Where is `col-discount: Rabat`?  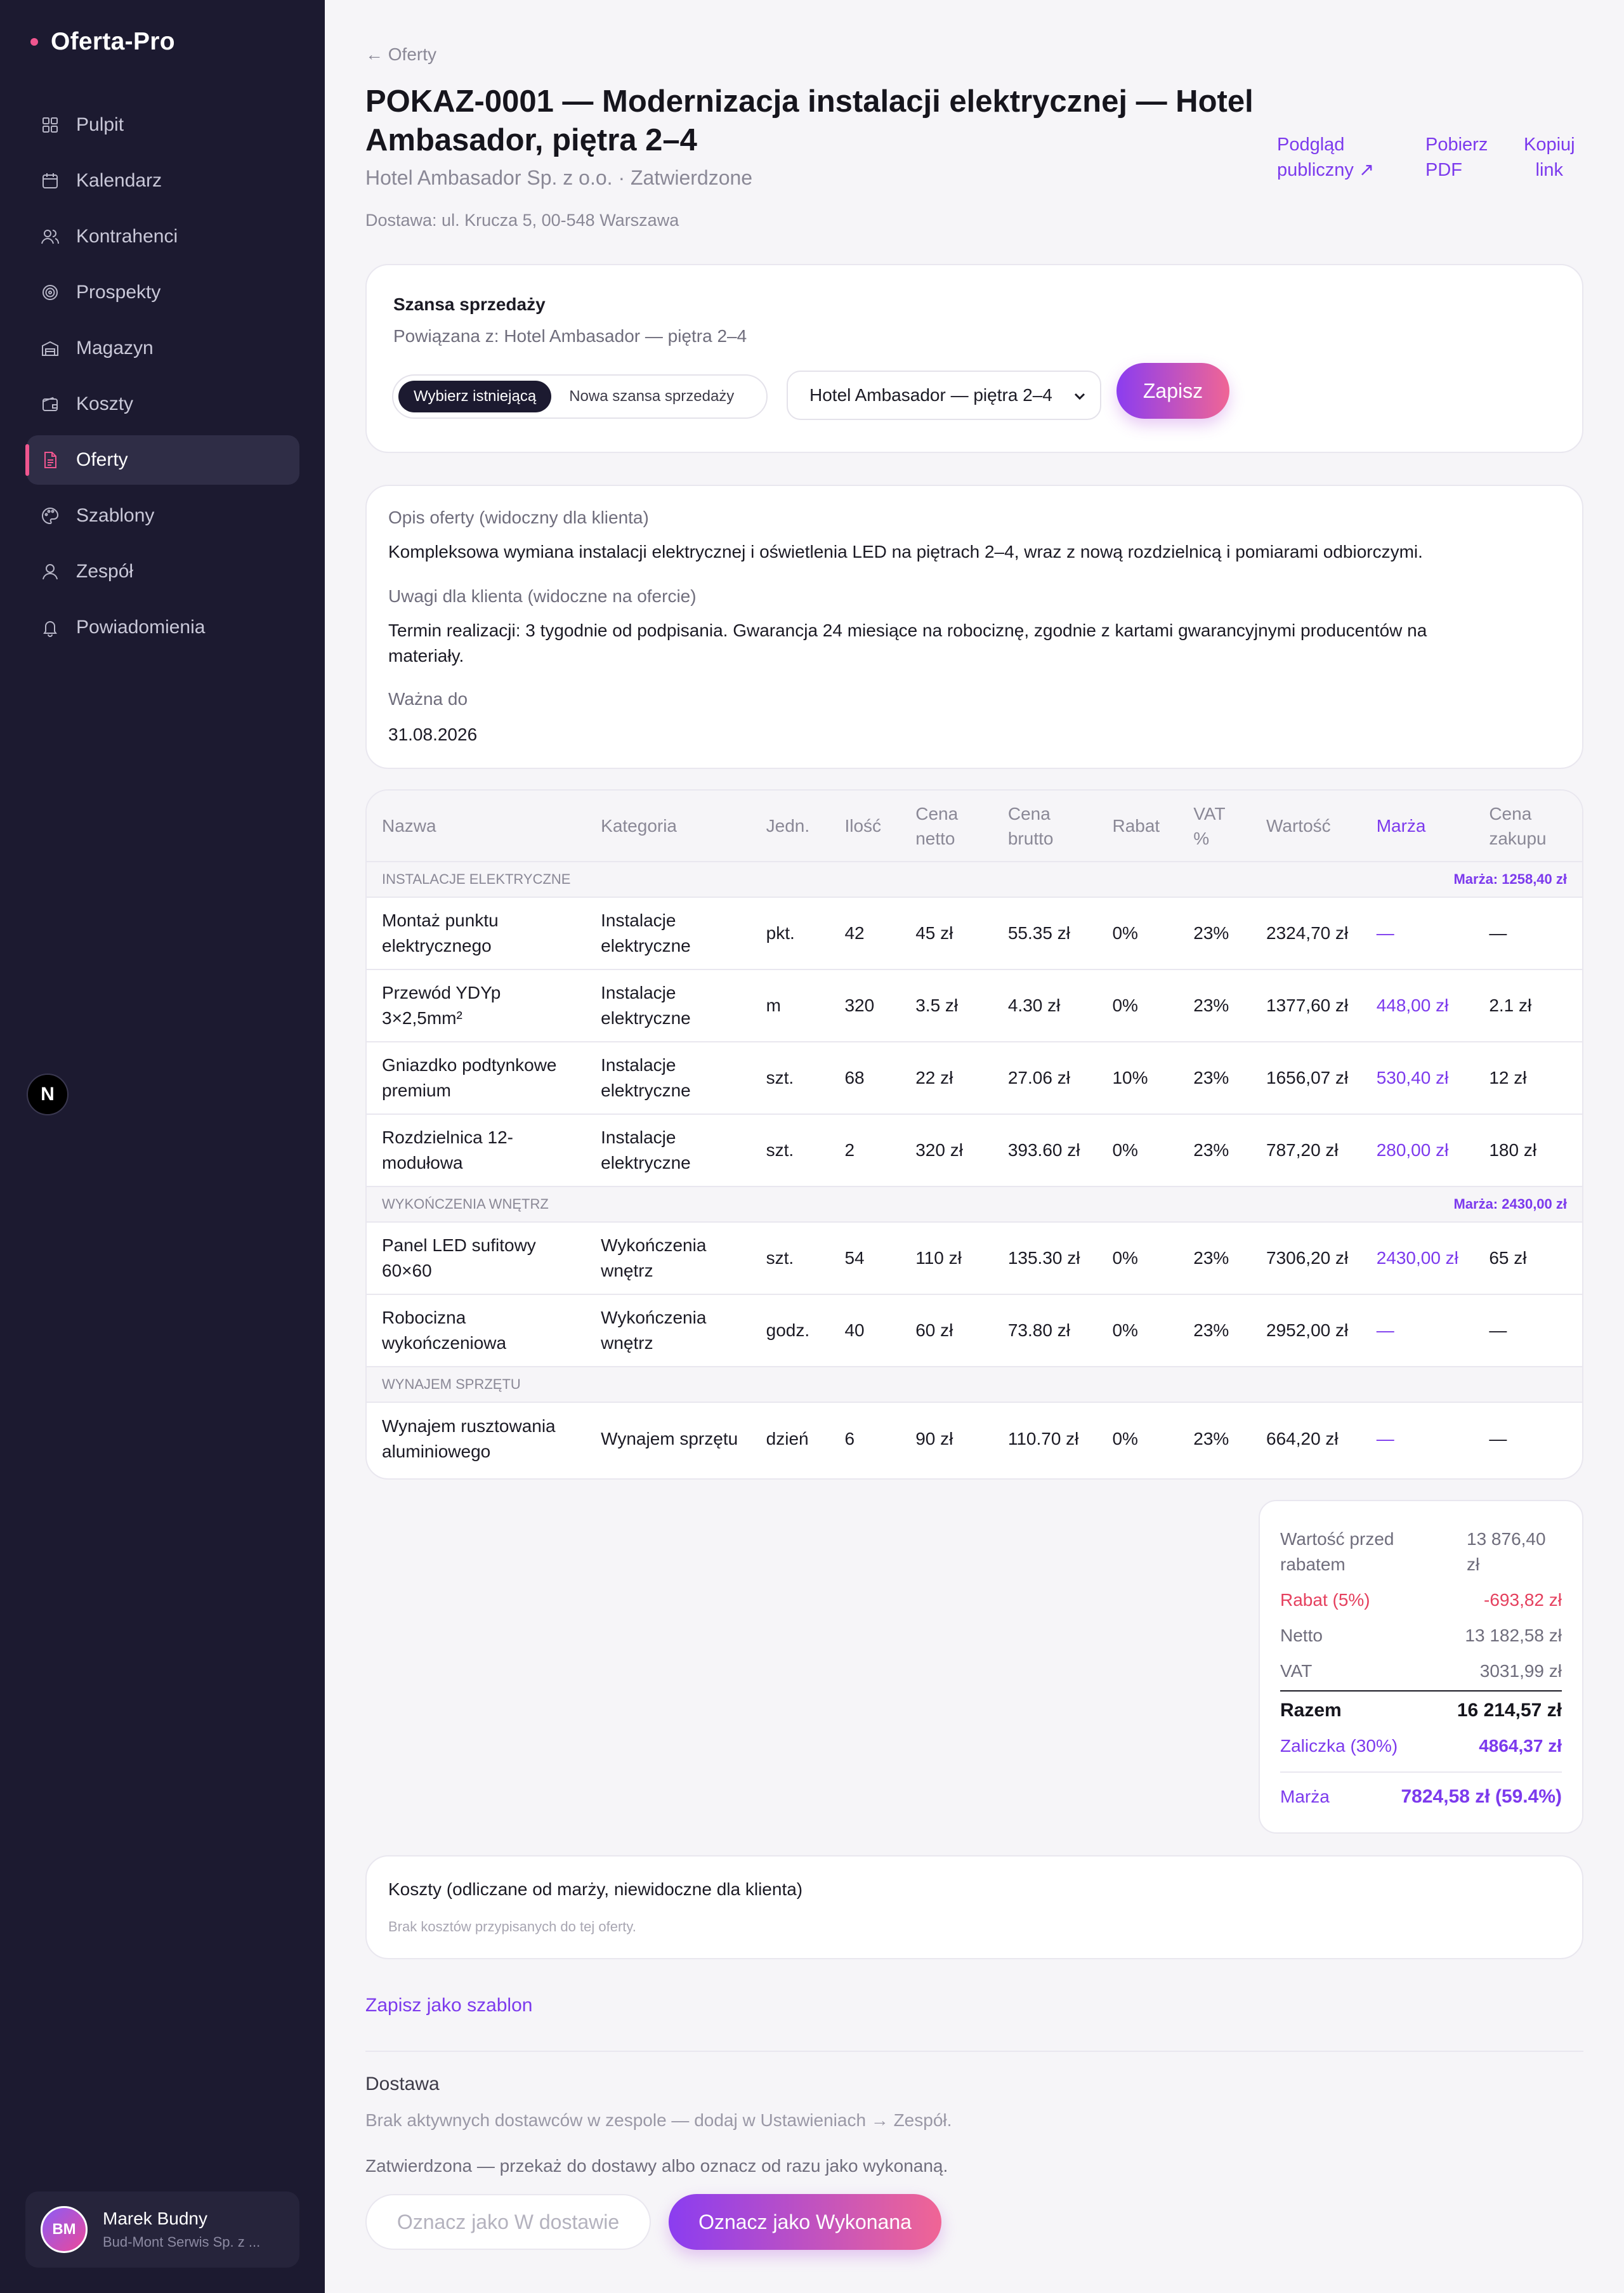 col-discount: Rabat is located at coordinates (1138, 826).